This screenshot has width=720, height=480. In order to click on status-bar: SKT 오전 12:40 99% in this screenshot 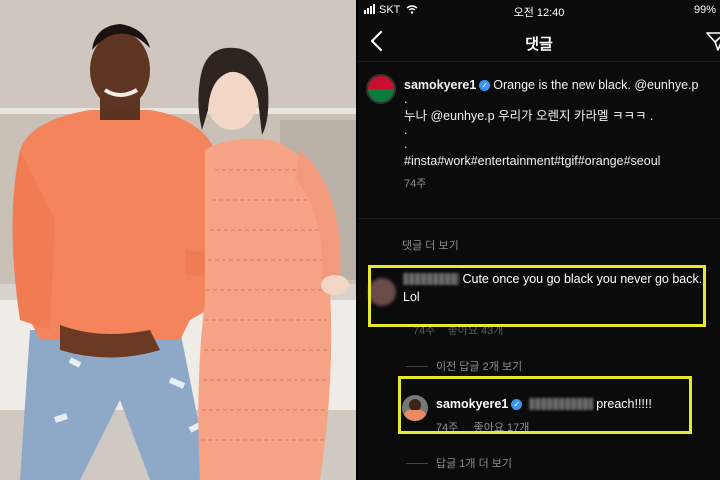, I will do `click(539, 11)`.